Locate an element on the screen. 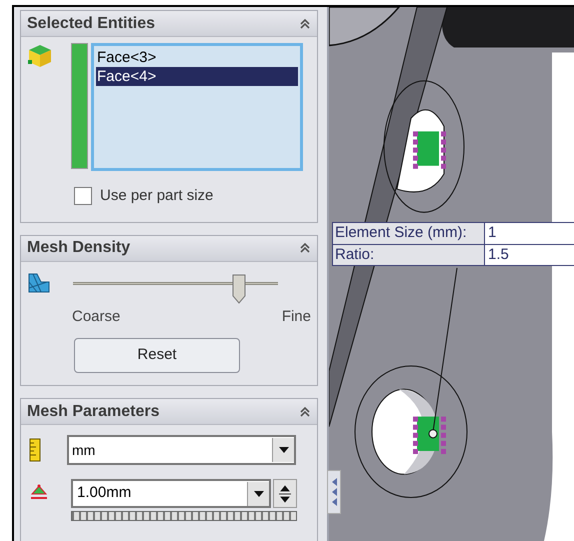  cube-icon is located at coordinates (40, 56).